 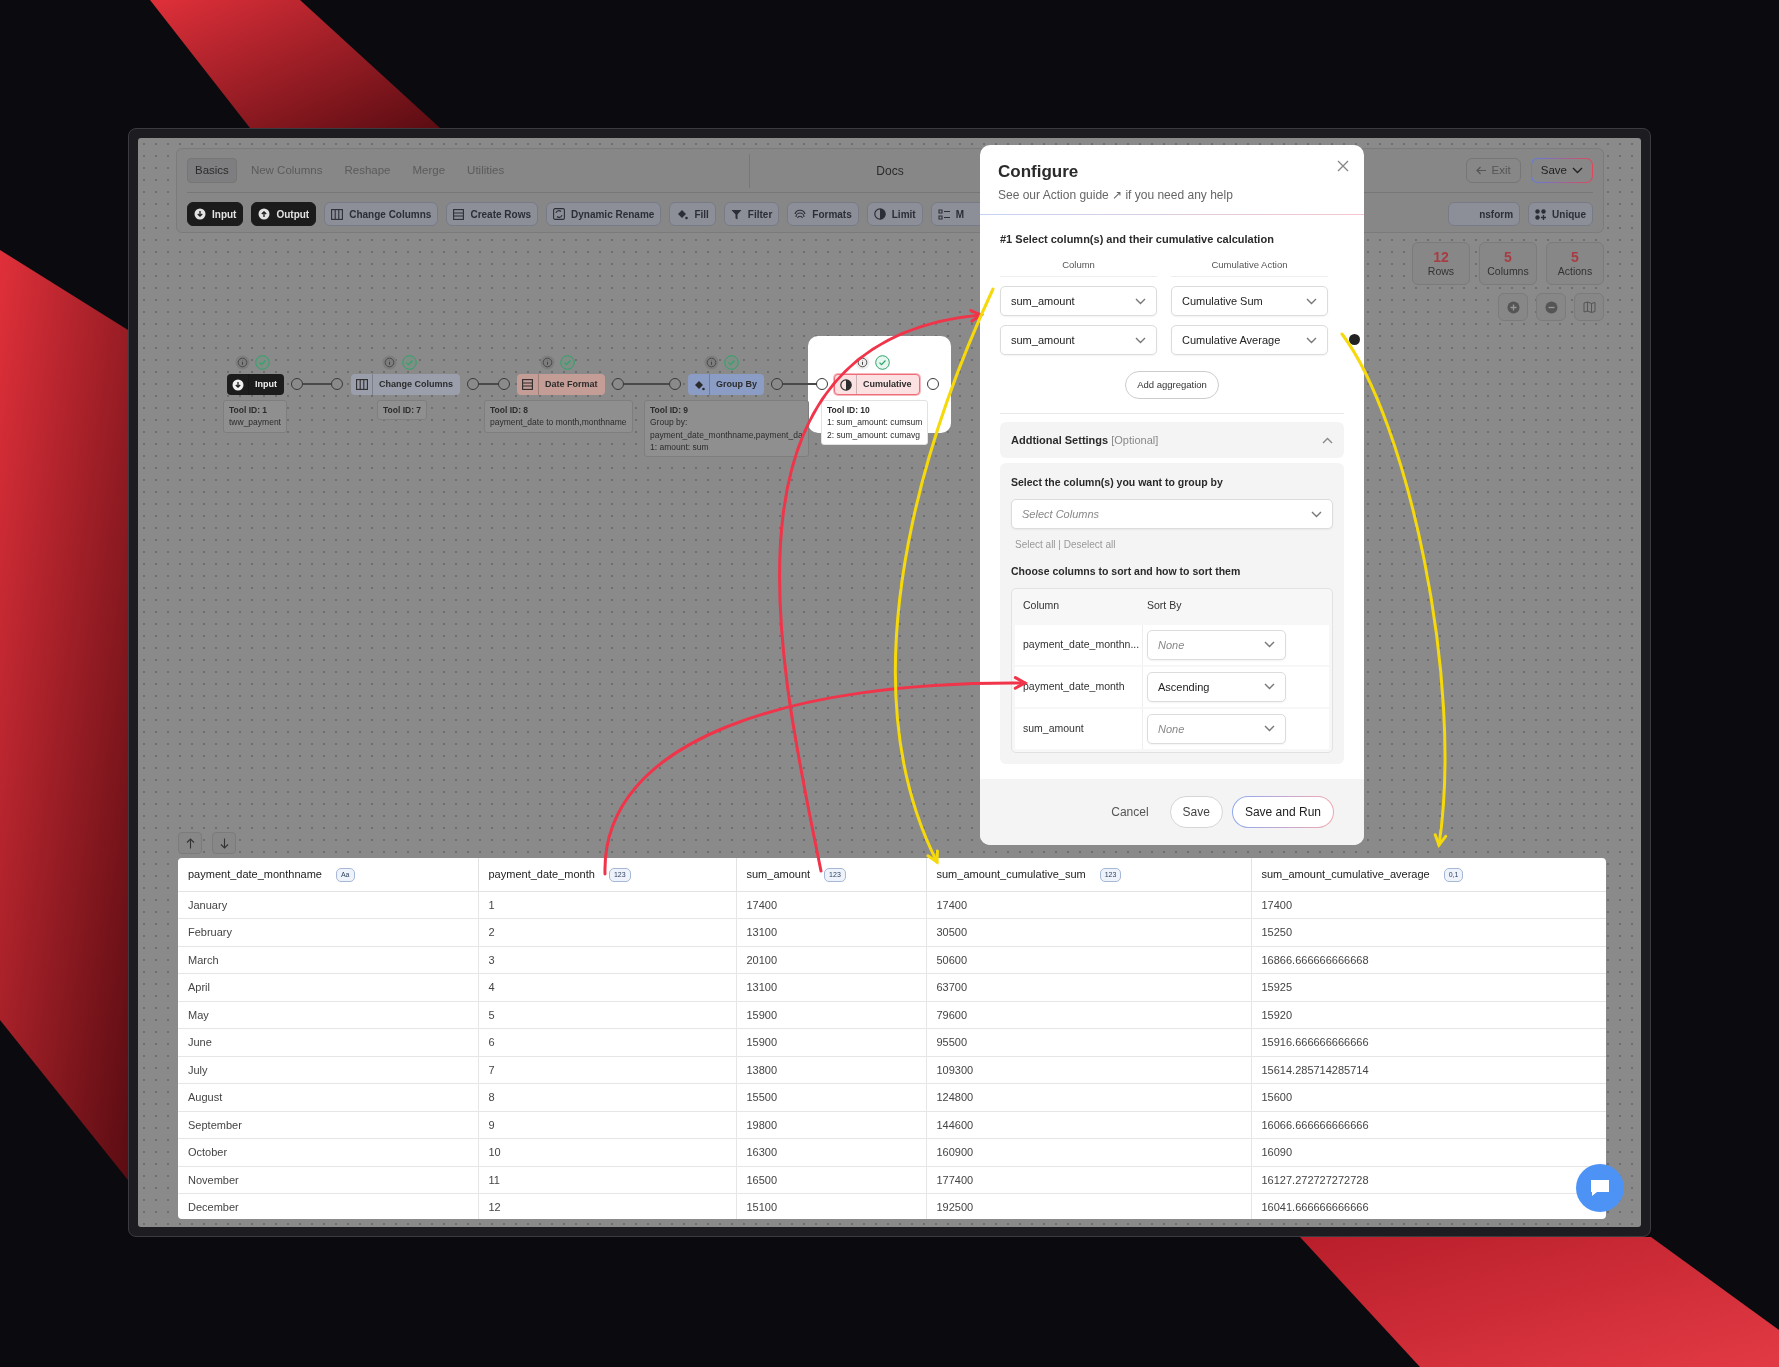 What do you see at coordinates (1428, 1042) in the screenshot?
I see `table-cell: 15916.666666666666` at bounding box center [1428, 1042].